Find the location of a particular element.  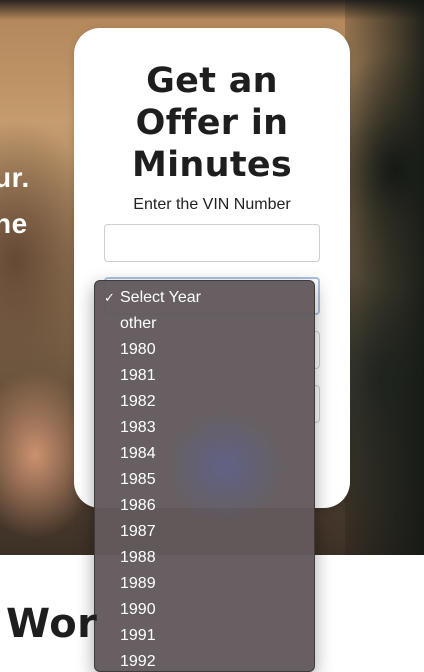

year-option-1981: 1981 is located at coordinates (204, 376).